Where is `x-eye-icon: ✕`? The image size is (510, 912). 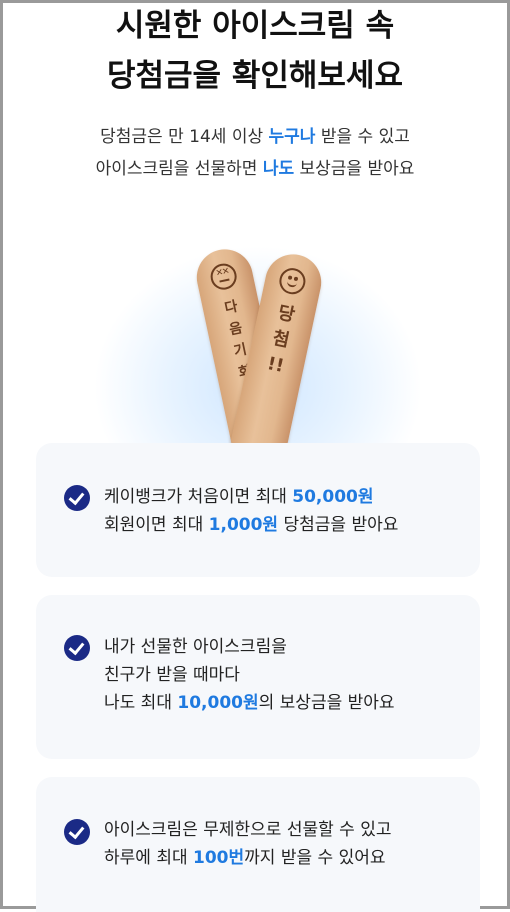 x-eye-icon: ✕ is located at coordinates (226, 272).